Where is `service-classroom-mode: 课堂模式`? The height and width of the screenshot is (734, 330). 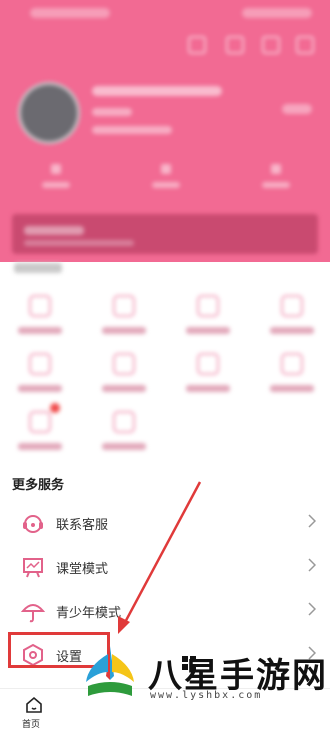
service-classroom-mode: 课堂模式 is located at coordinates (165, 566).